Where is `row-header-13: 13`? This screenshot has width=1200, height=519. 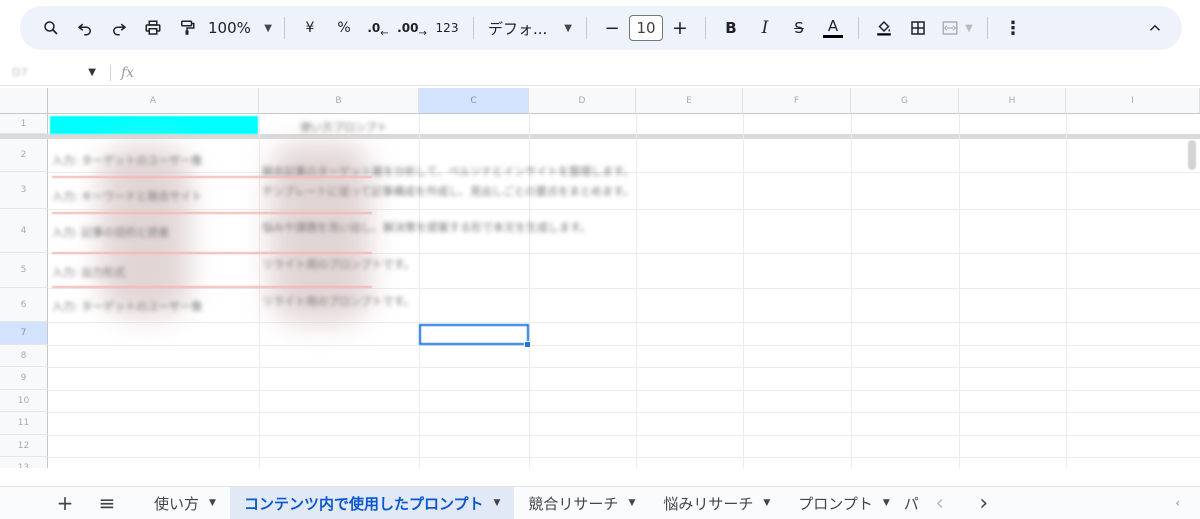 row-header-13: 13 is located at coordinates (24, 462).